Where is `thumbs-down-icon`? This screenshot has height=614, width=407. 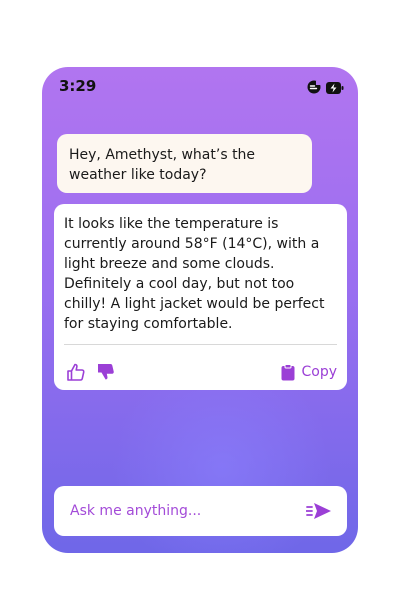 thumbs-down-icon is located at coordinates (106, 372).